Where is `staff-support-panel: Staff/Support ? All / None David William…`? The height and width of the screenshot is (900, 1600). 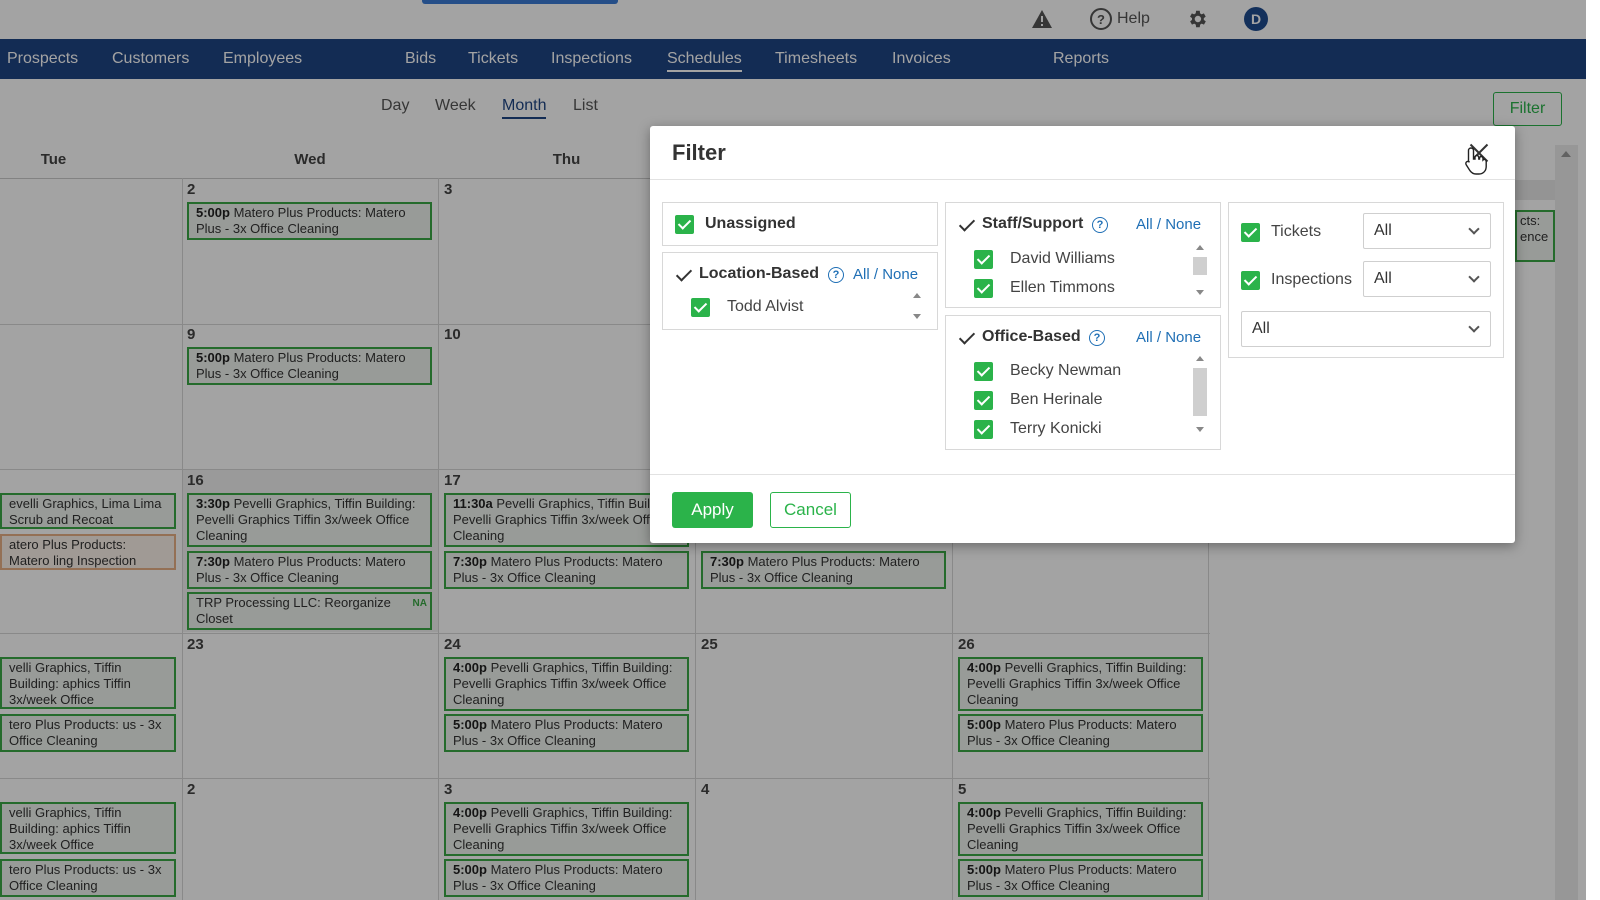 staff-support-panel: Staff/Support ? All / None David William… is located at coordinates (1083, 255).